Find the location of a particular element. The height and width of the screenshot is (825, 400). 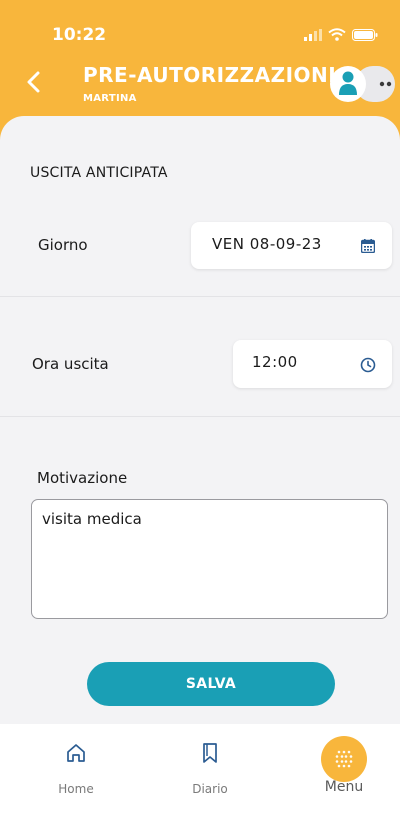

menu-dots-icon is located at coordinates (344, 759).